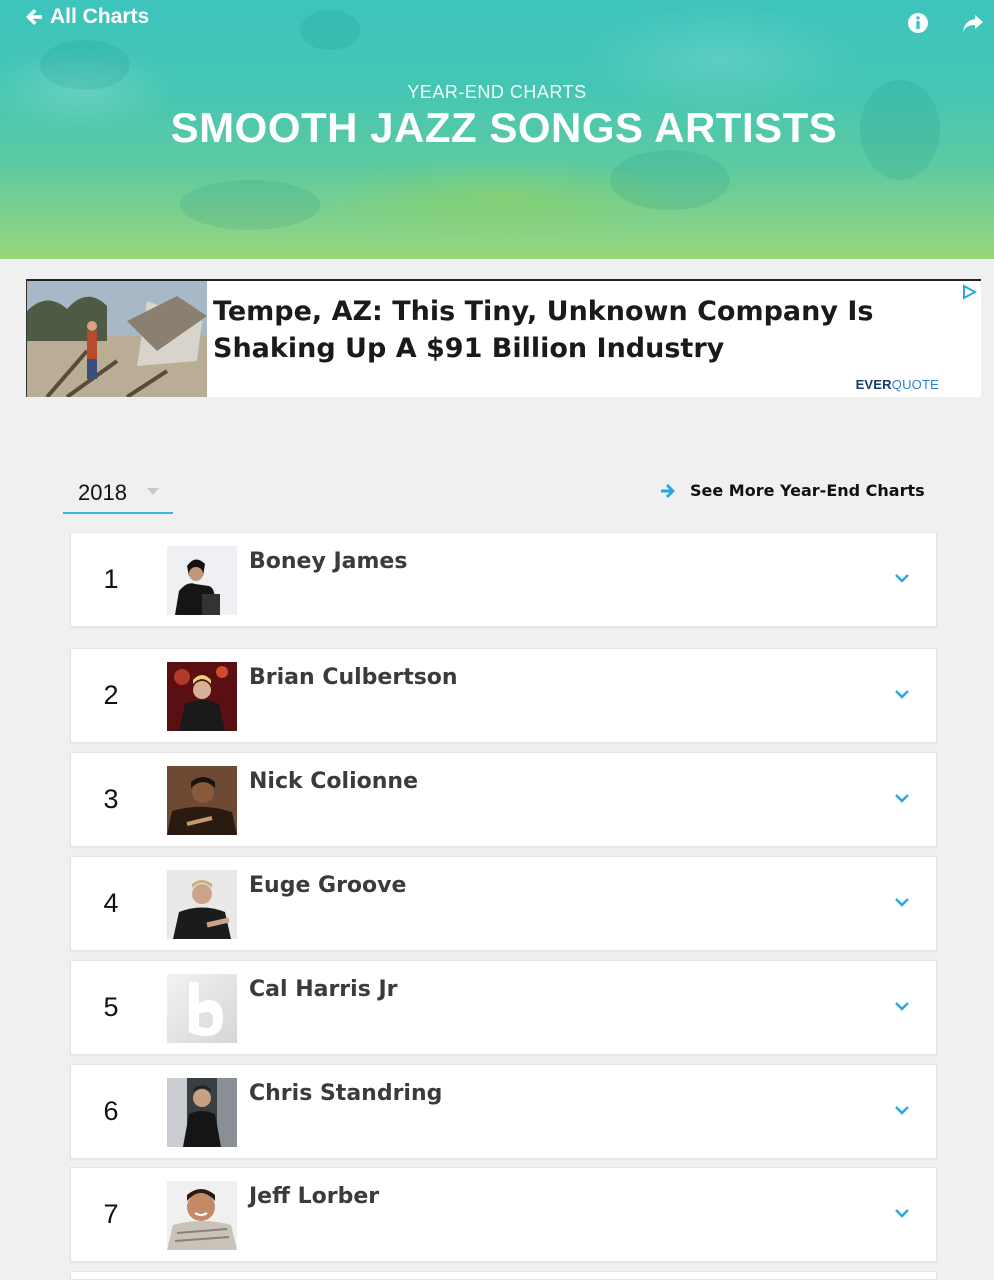 This screenshot has width=994, height=1280. What do you see at coordinates (345, 1093) in the screenshot?
I see `artist-name: Chris Standring` at bounding box center [345, 1093].